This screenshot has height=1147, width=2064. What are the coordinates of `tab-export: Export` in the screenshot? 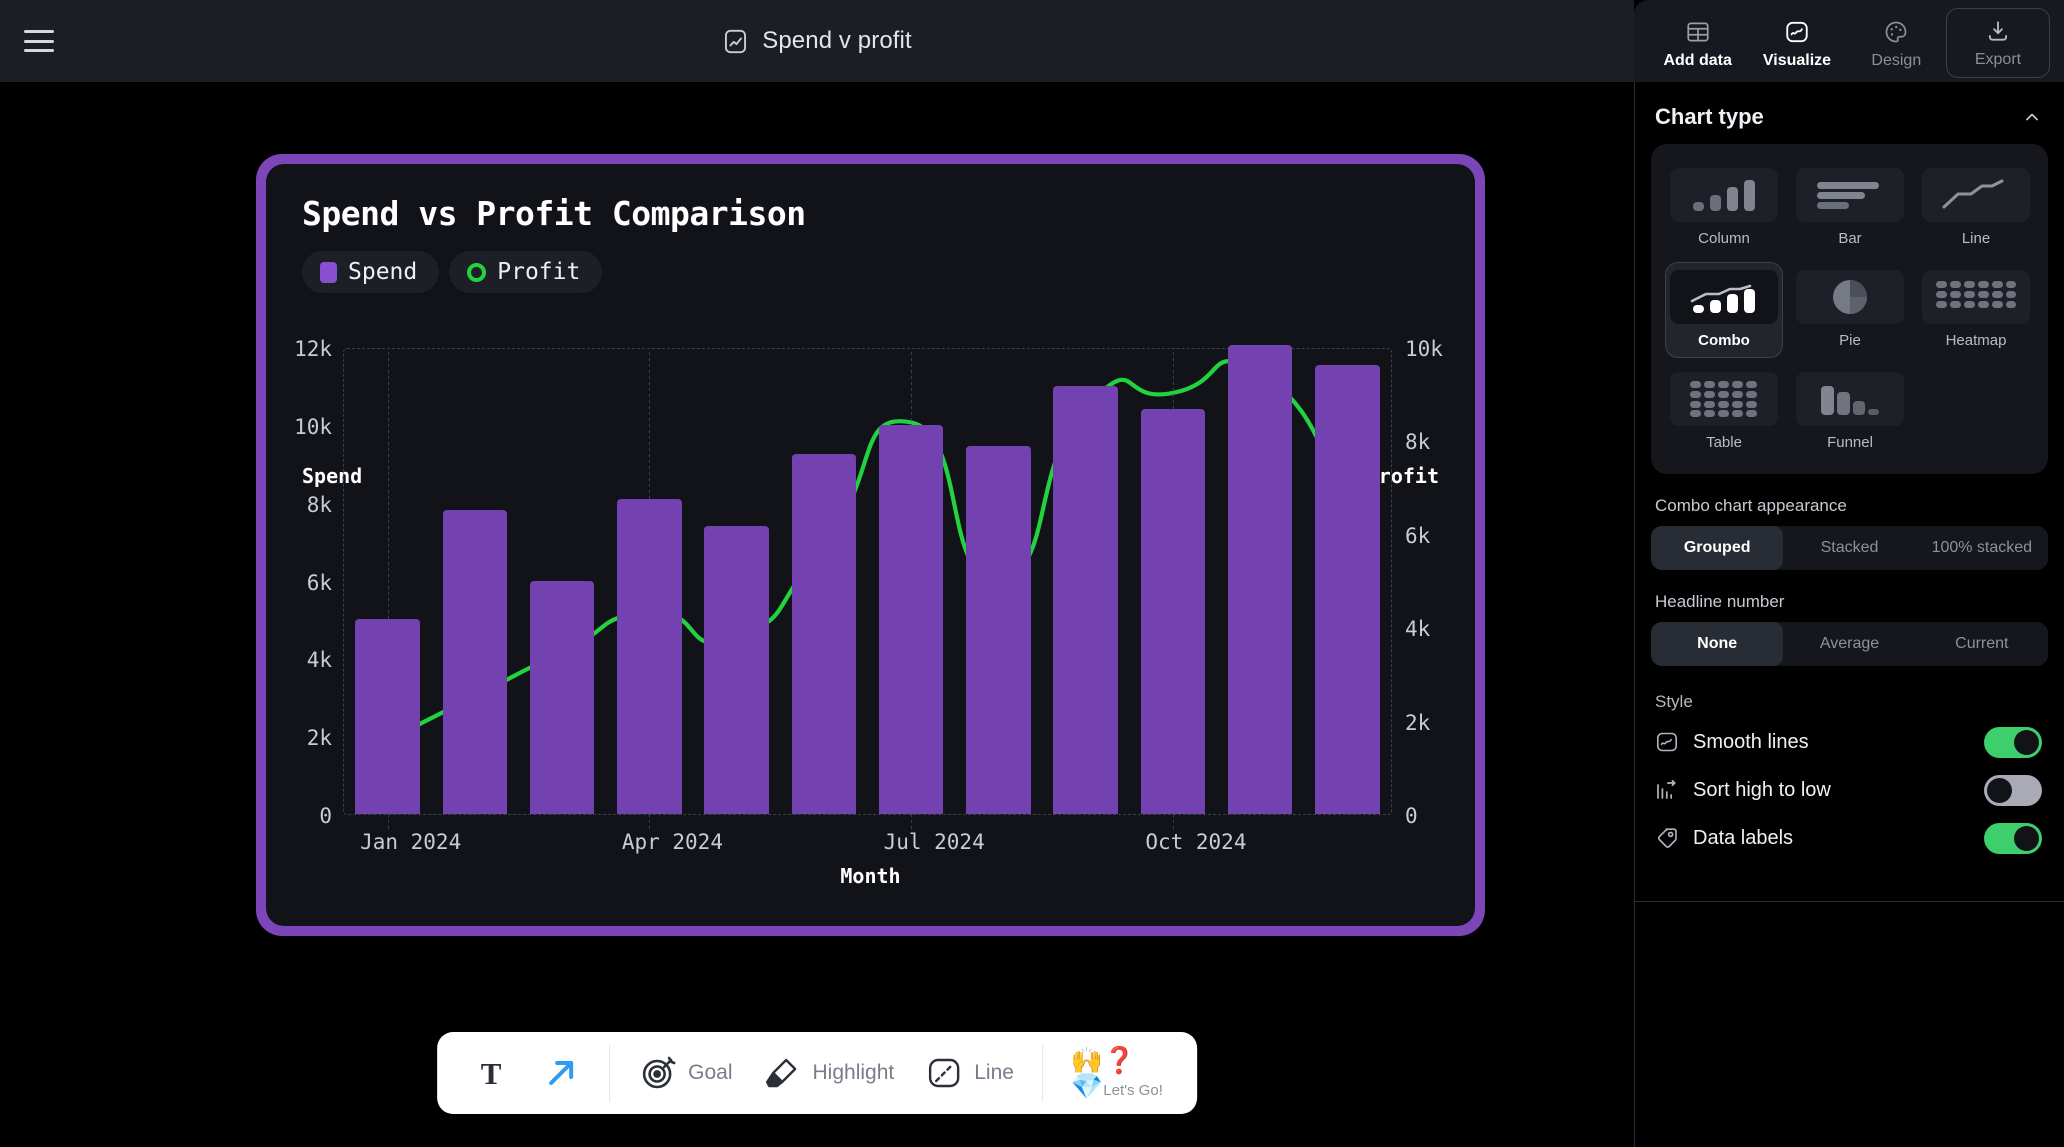 It's located at (1997, 43).